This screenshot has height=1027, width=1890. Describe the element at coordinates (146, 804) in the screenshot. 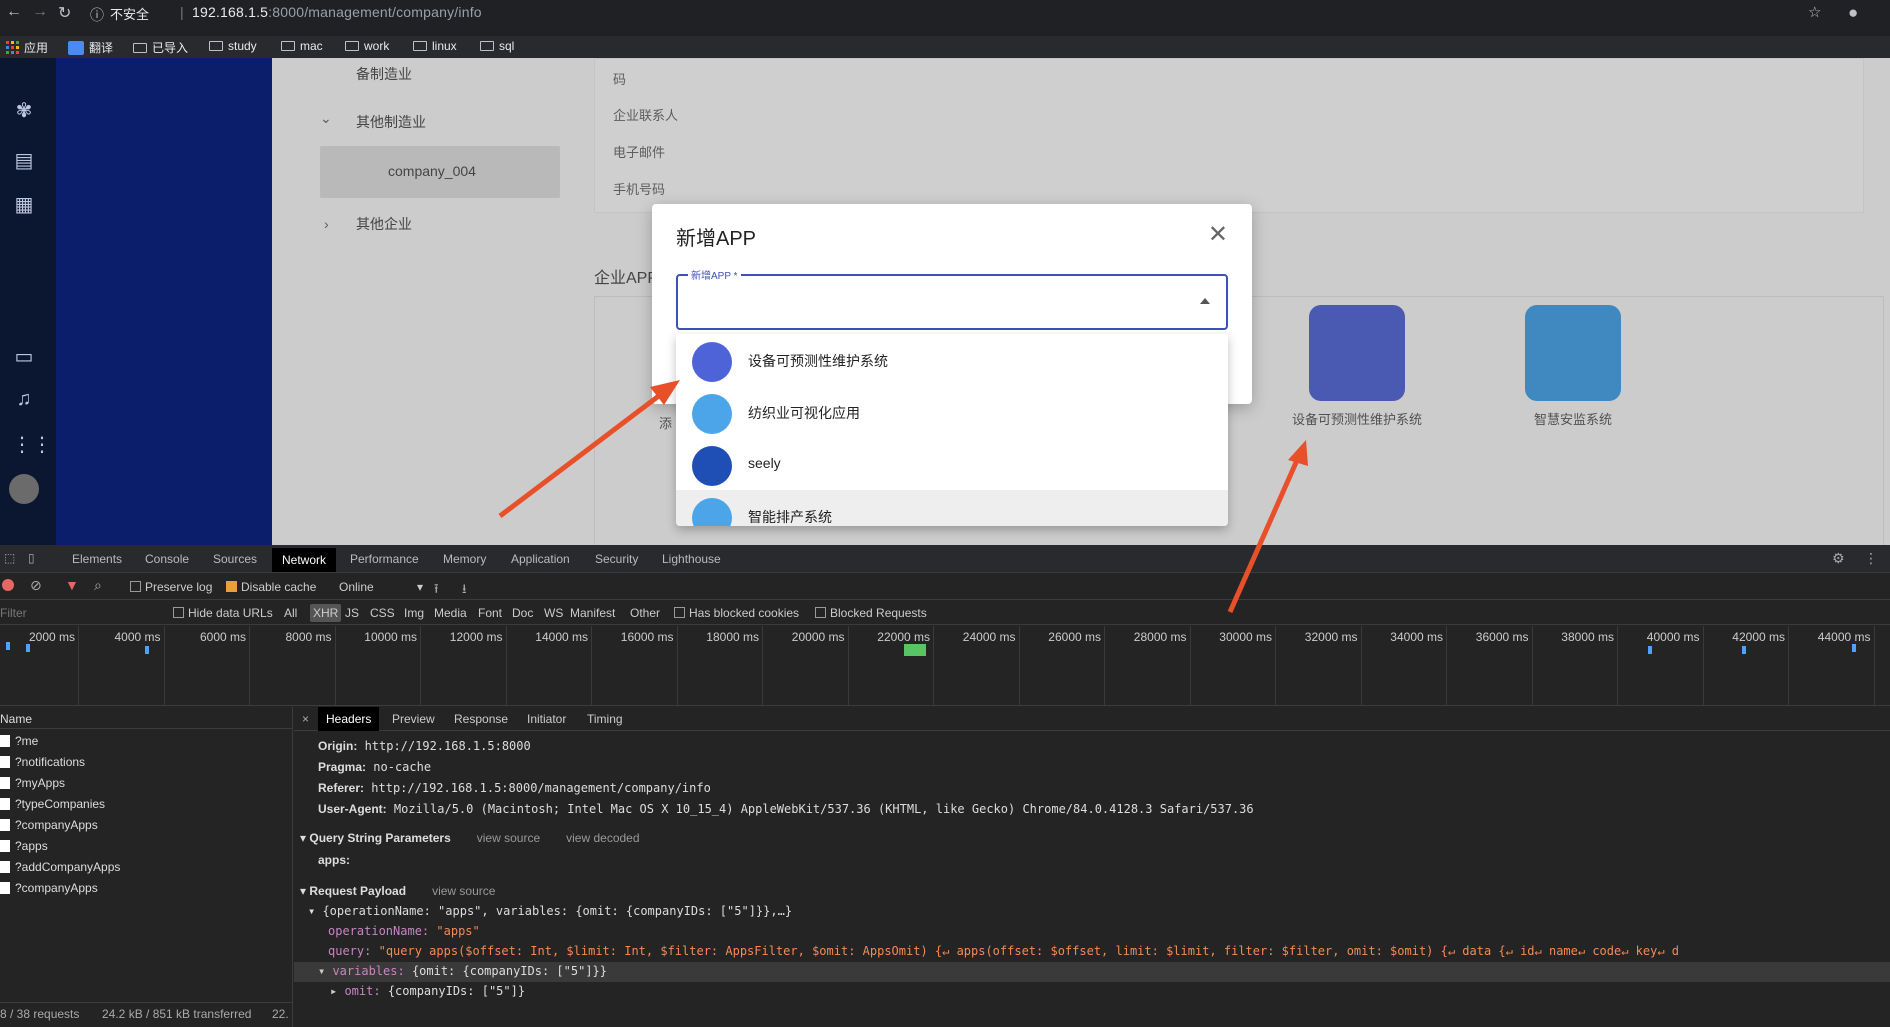

I see `table-row: ?typeCompanies` at that location.